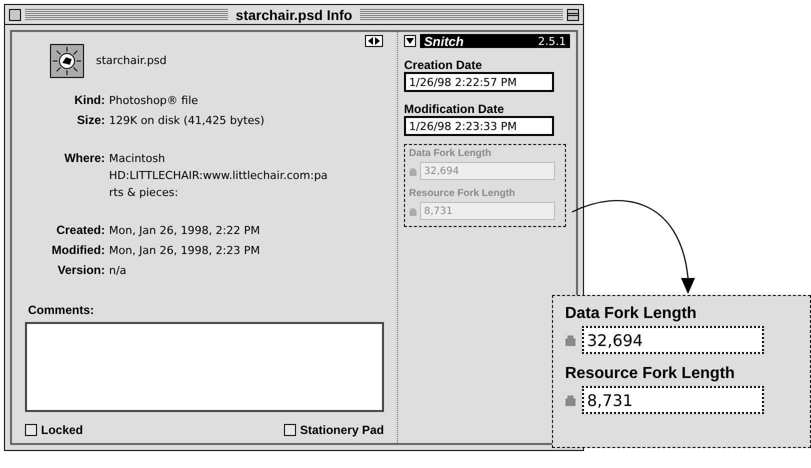 The width and height of the screenshot is (811, 468). I want to click on snitch-title: Snitch, so click(444, 41).